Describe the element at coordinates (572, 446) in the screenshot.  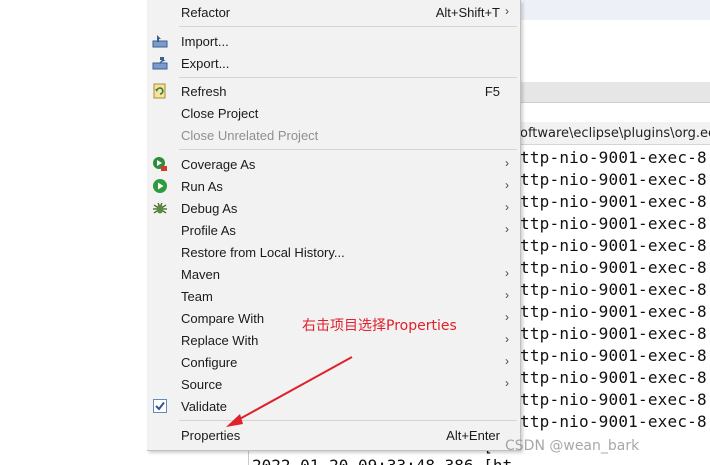
I see `watermark: CSDN @wean_bark` at that location.